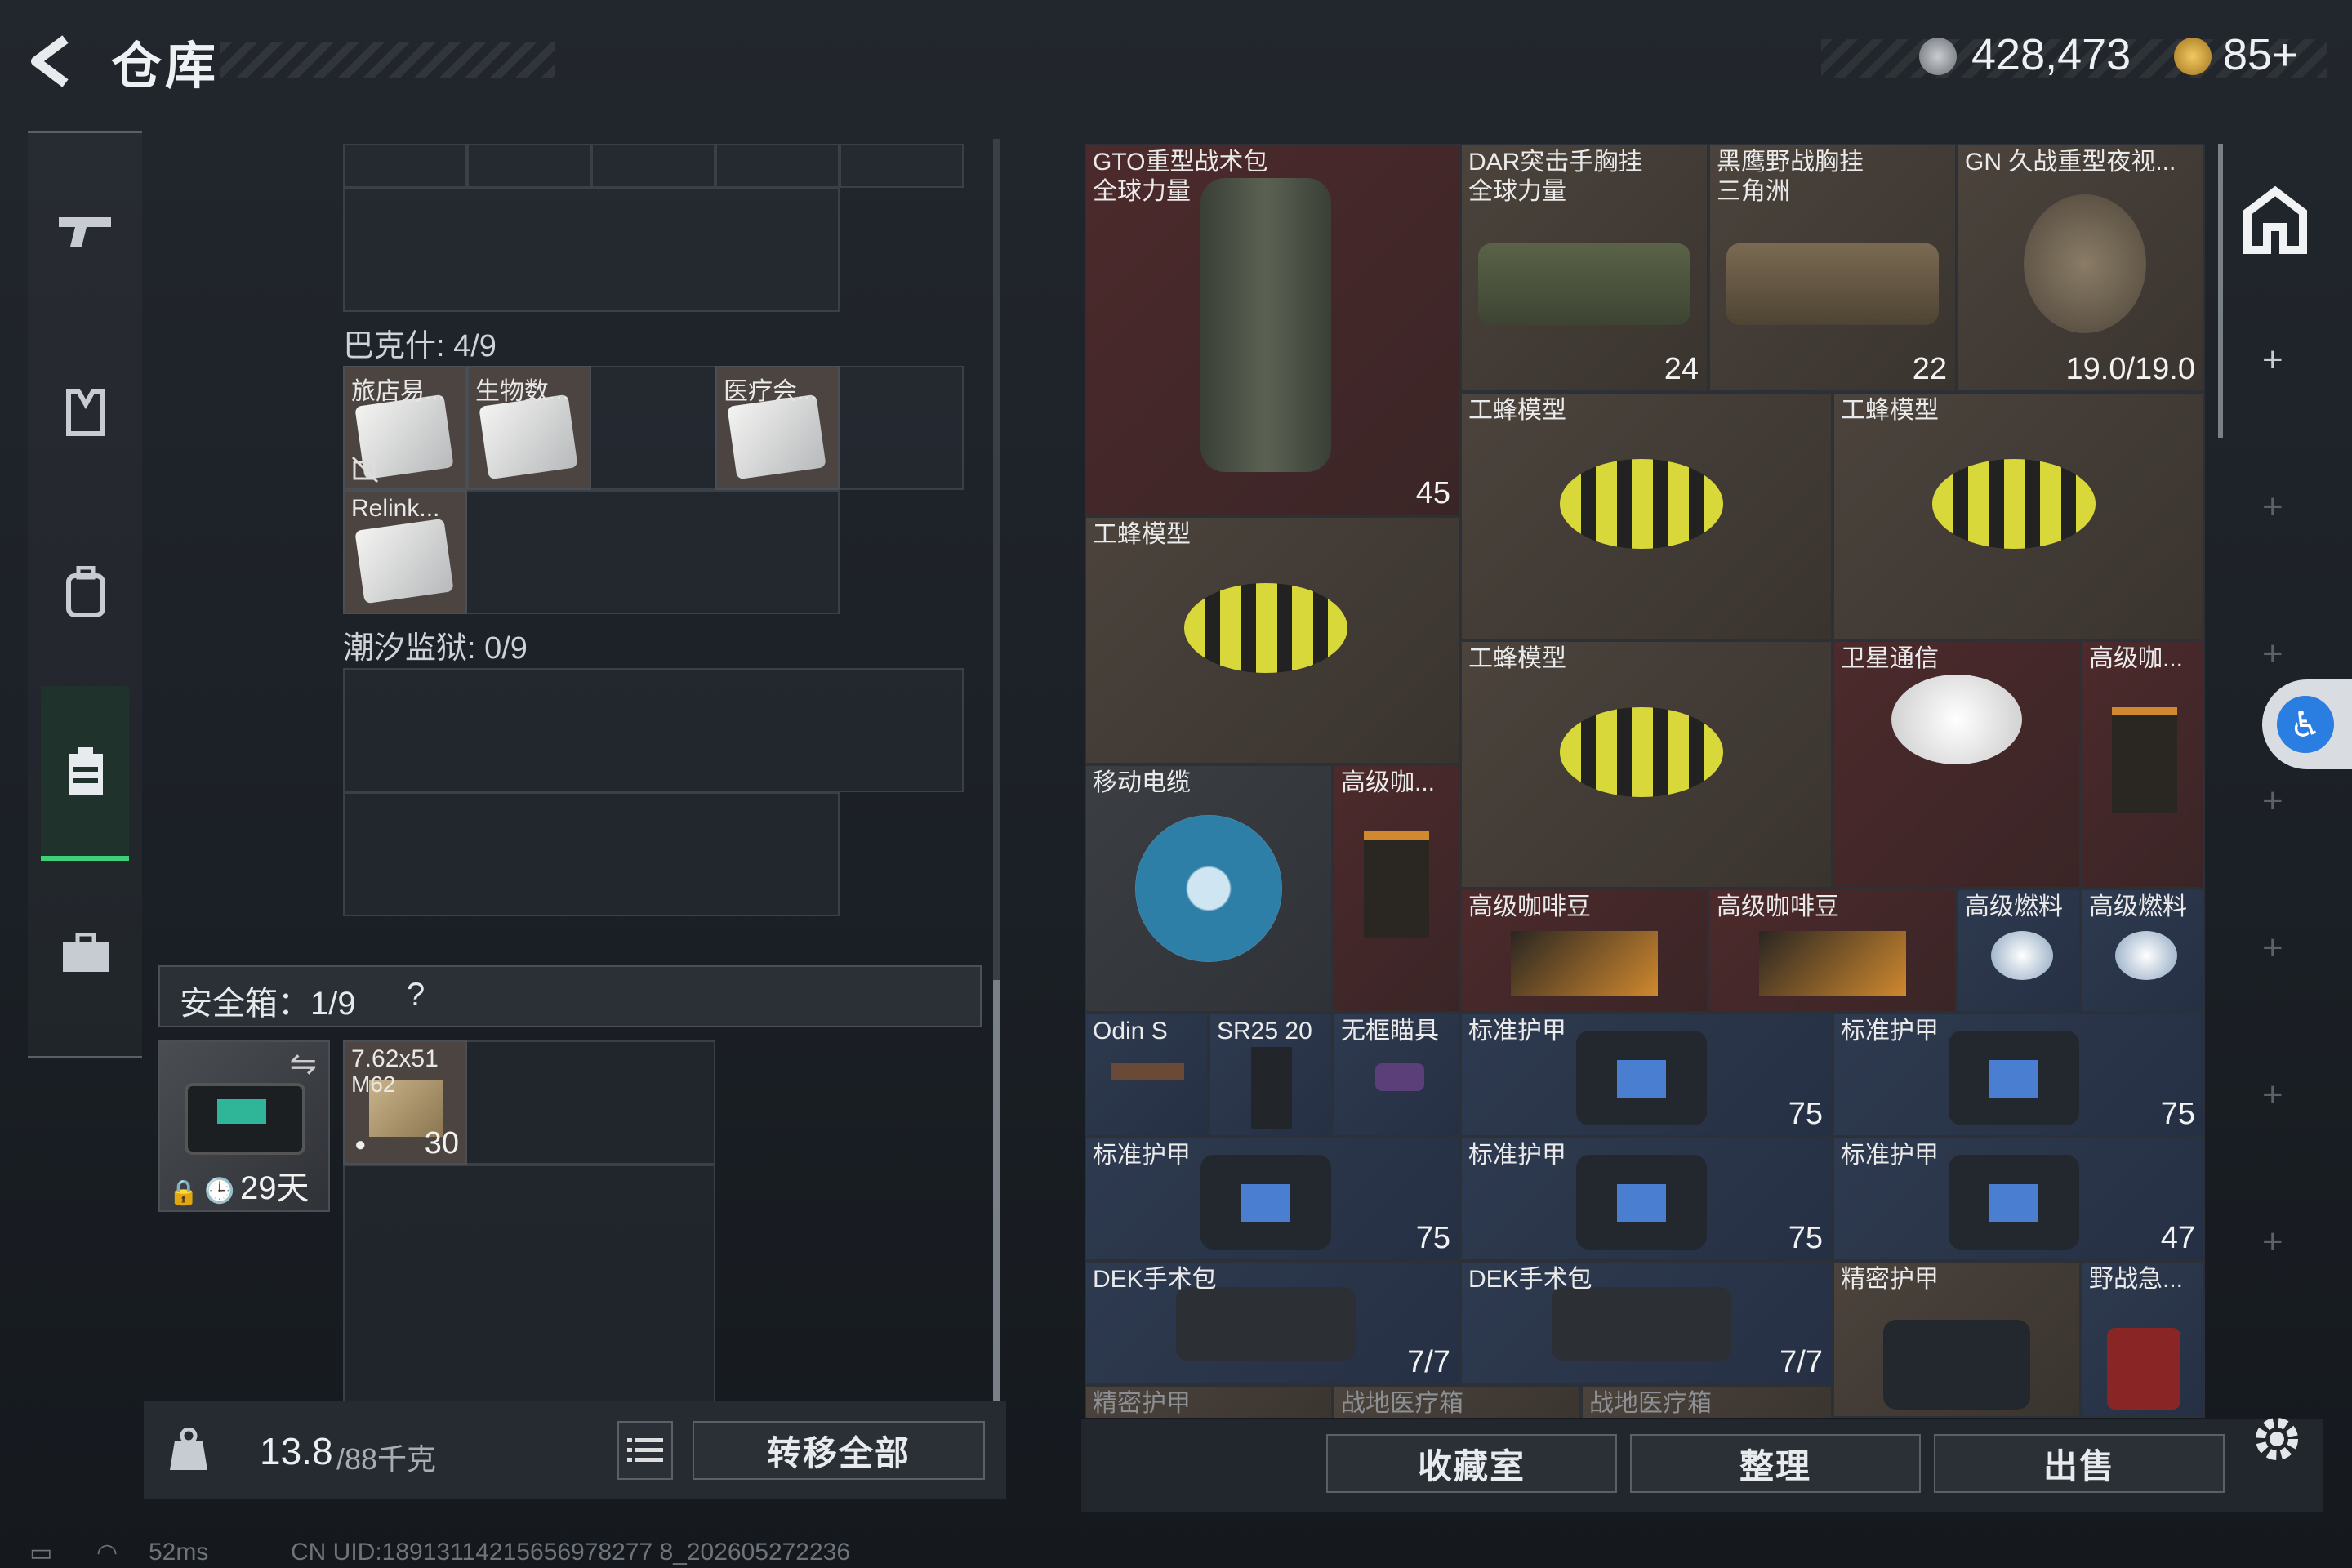 This screenshot has width=2352, height=1568. What do you see at coordinates (2081, 268) in the screenshot?
I see `item-gn-night-vision: GN 久战重型夜视... 19.0/19.0` at bounding box center [2081, 268].